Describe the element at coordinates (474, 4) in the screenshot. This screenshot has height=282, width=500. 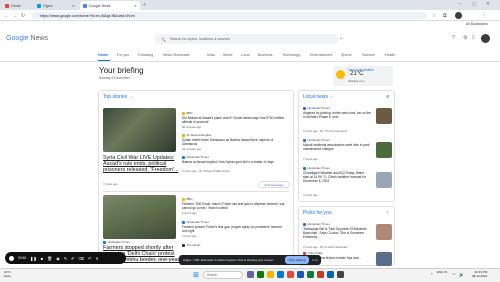
I see `maximize-button: ▢` at that location.